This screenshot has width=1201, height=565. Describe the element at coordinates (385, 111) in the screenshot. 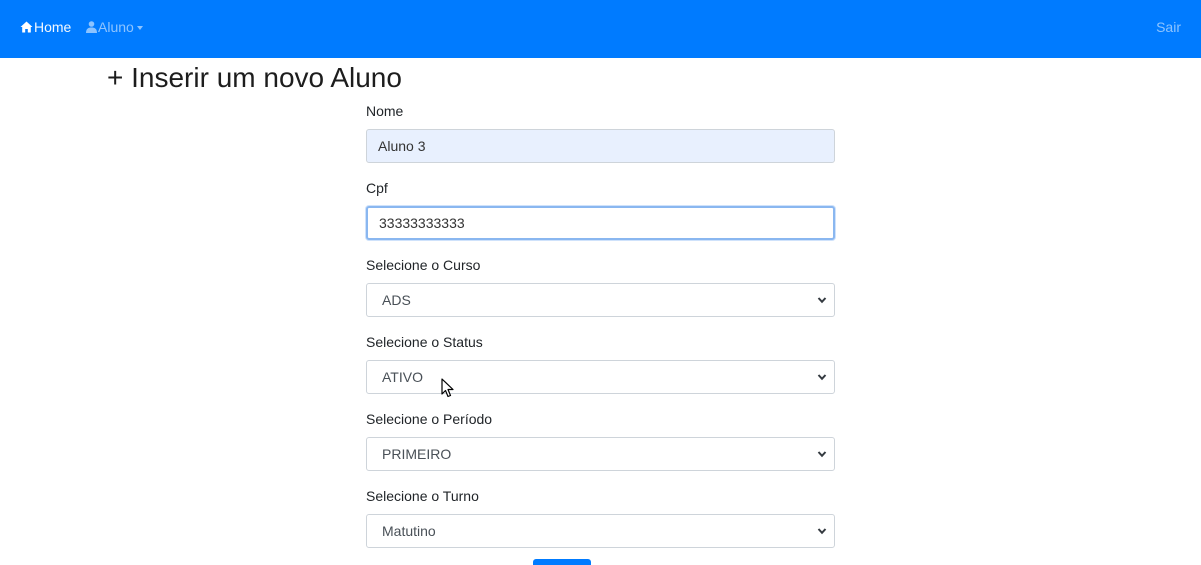

I see `nome-label: Nome` at that location.